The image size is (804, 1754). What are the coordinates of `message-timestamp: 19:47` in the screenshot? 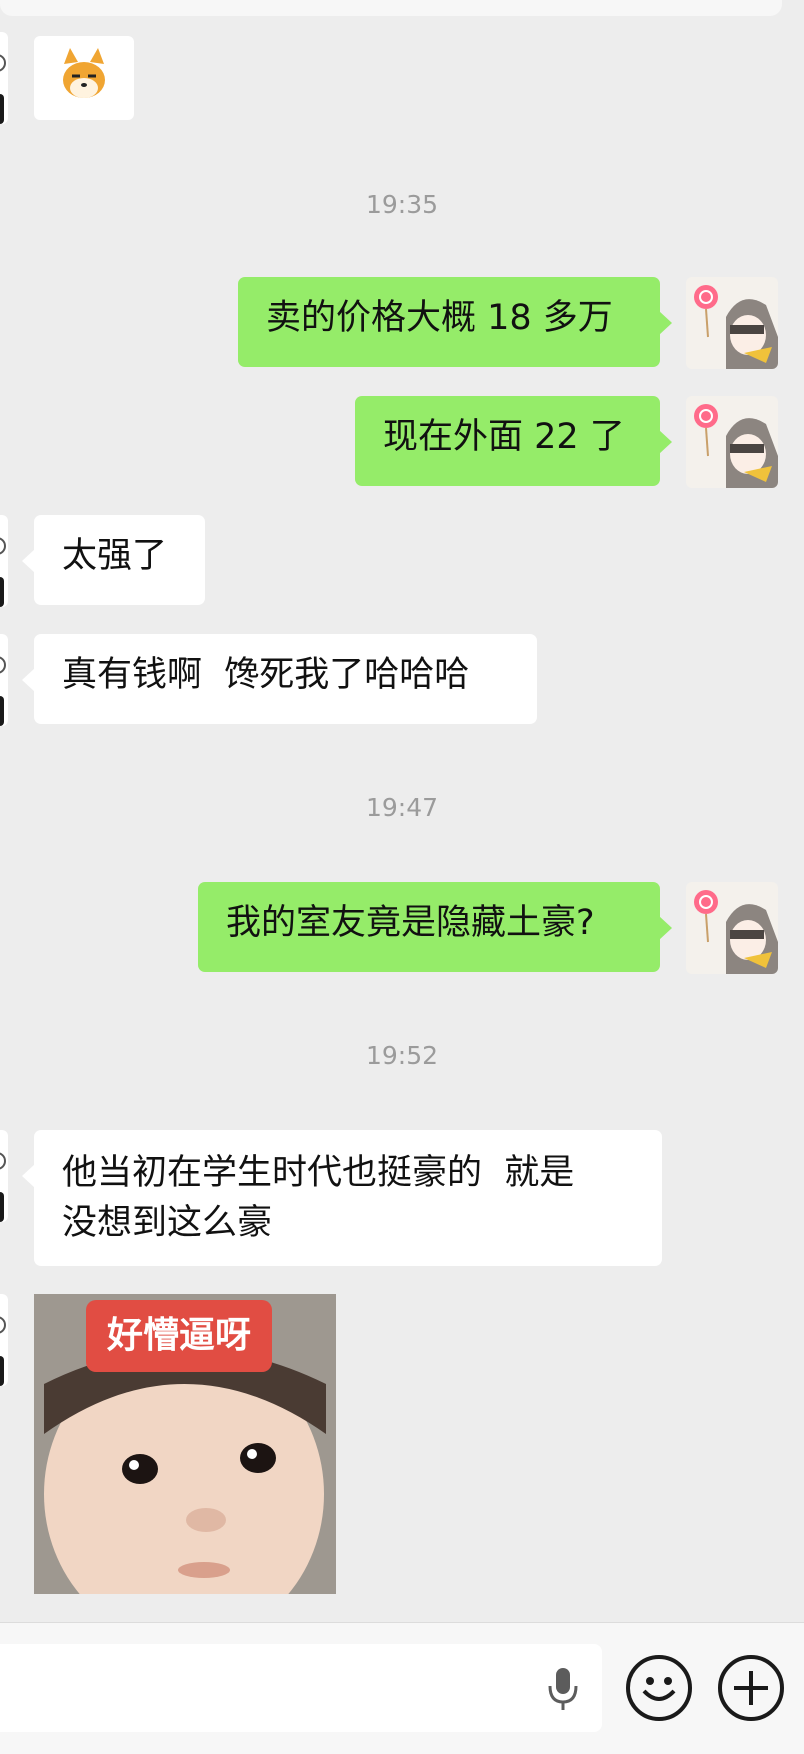 It's located at (402, 807).